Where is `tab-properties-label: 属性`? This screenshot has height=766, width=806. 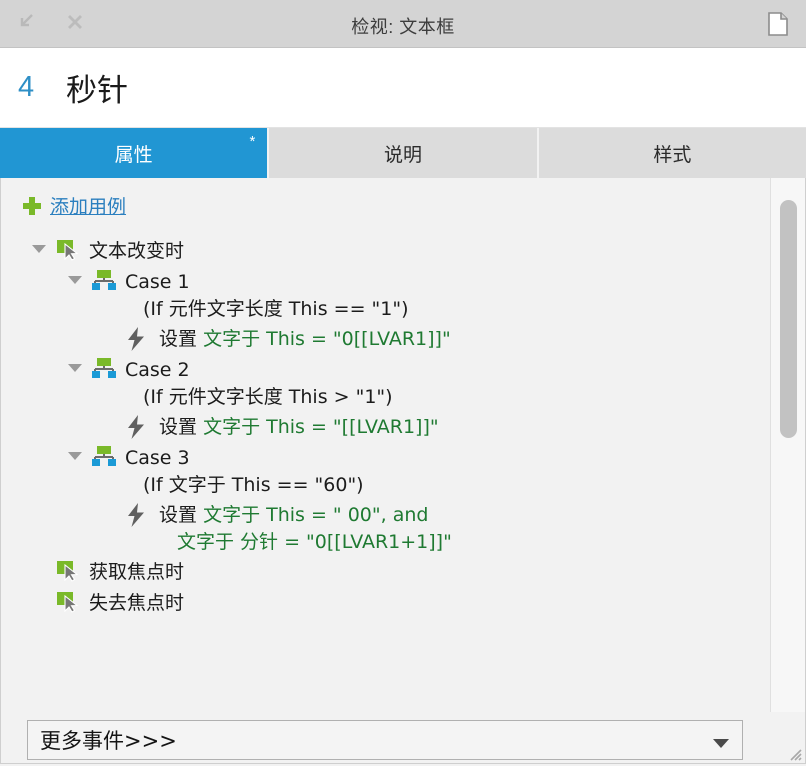 tab-properties-label: 属性 is located at coordinates (133, 155).